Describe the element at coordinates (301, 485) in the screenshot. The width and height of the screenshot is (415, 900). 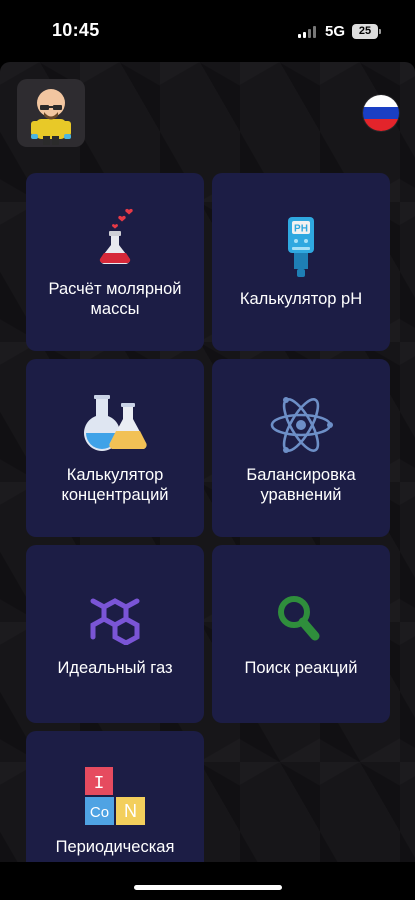
I see `equation-balancing-label: Балансировка уравнений` at that location.